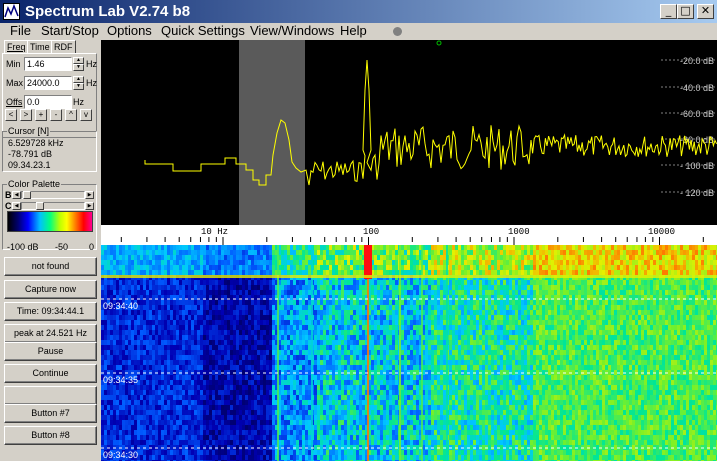 The width and height of the screenshot is (717, 461). I want to click on zoom-in-button: +, so click(41, 115).